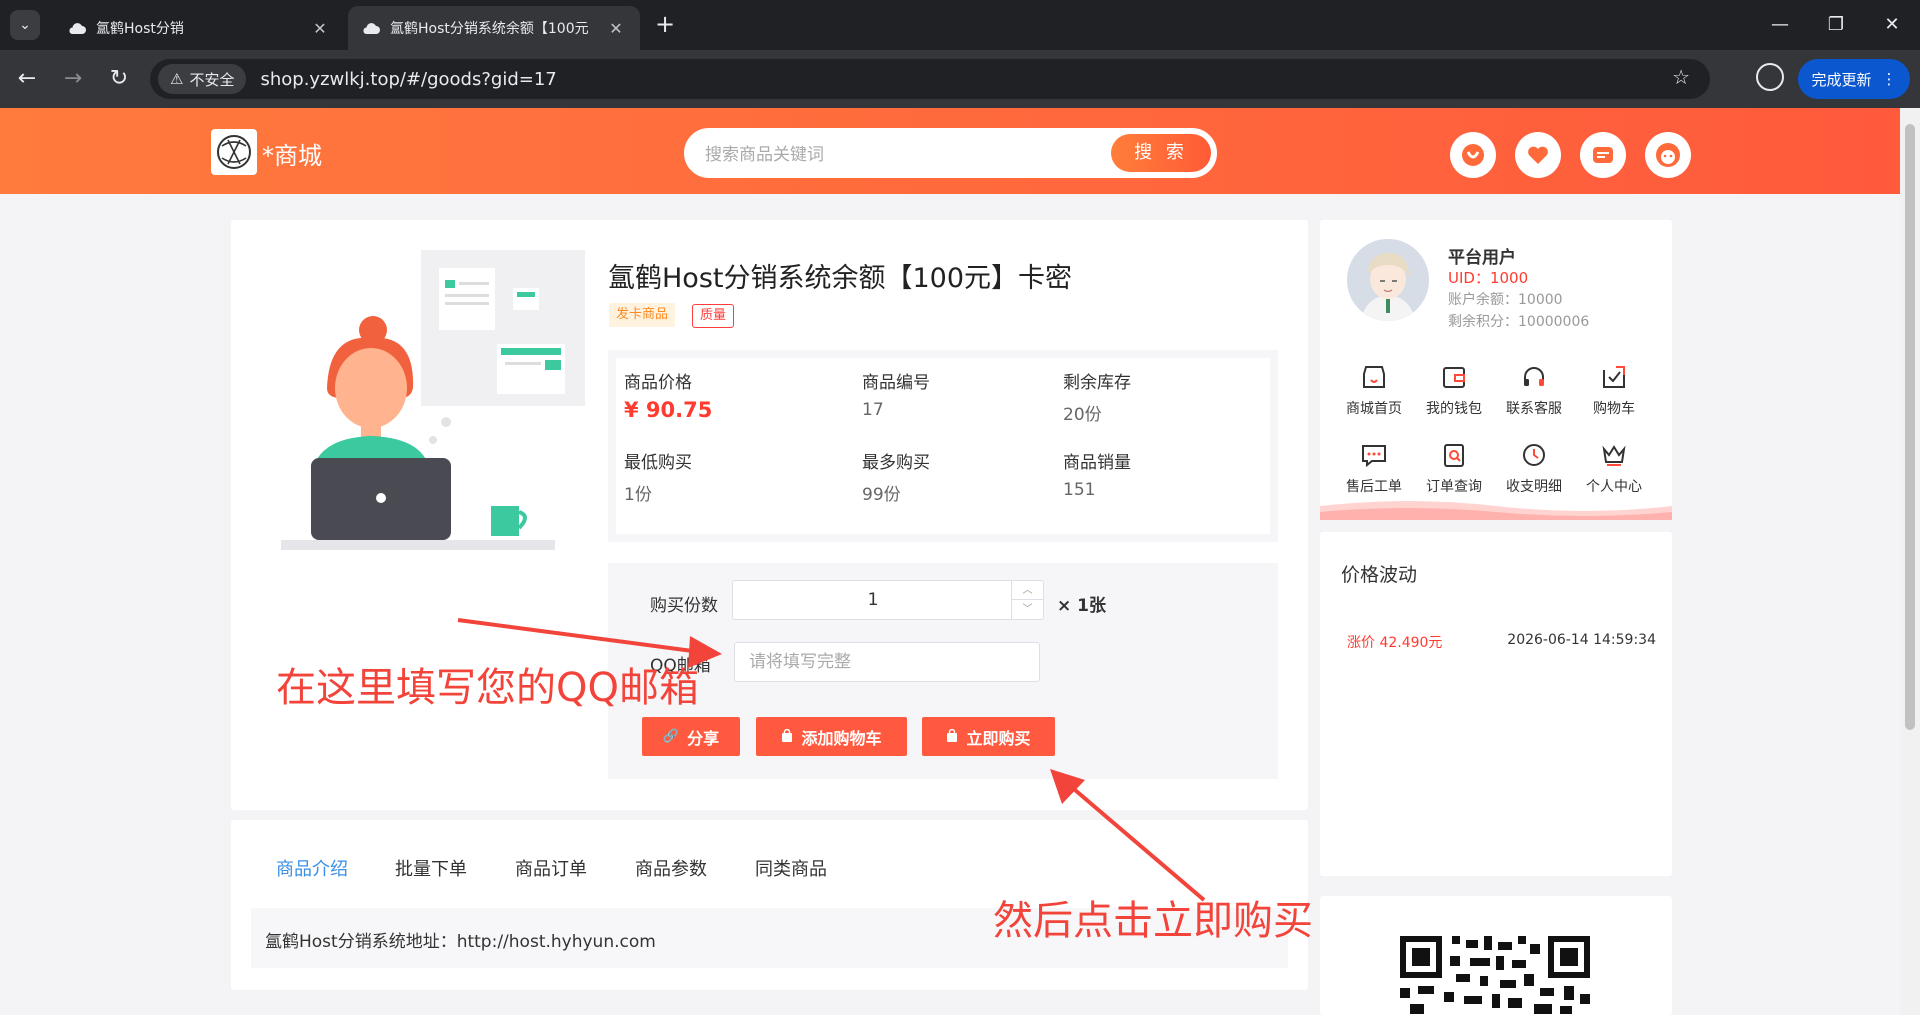 This screenshot has height=1015, width=1920. I want to click on bookmark-star-icon: ☆, so click(1681, 77).